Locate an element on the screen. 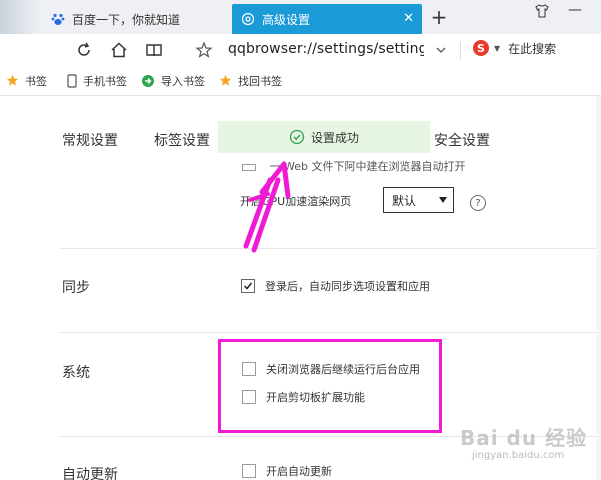 This screenshot has width=601, height=480. success-toast: 设置成功 is located at coordinates (324, 137).